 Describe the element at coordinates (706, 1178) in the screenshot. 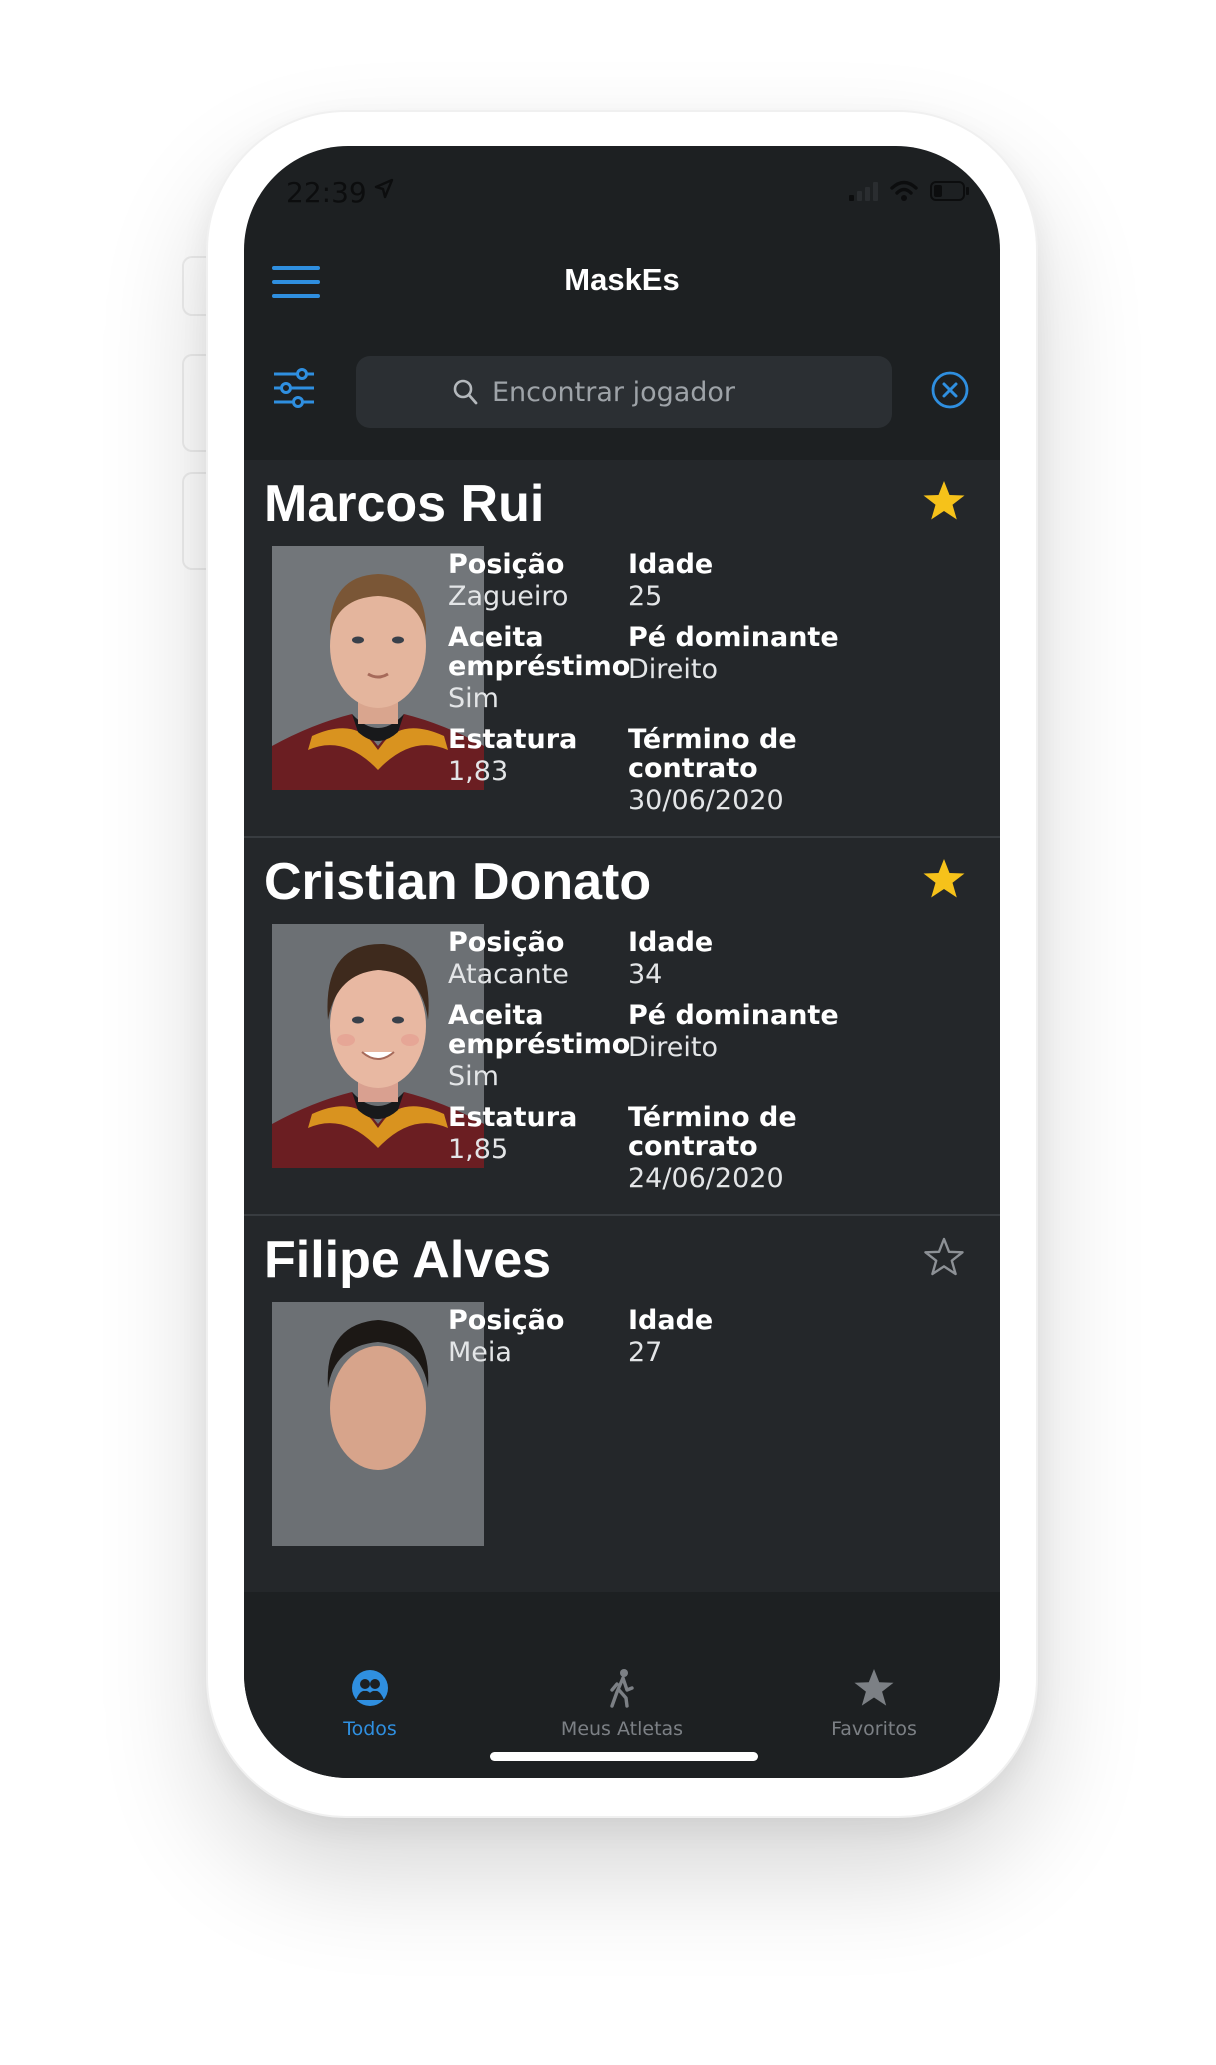

I see `contract-value: 24/06/2020` at that location.